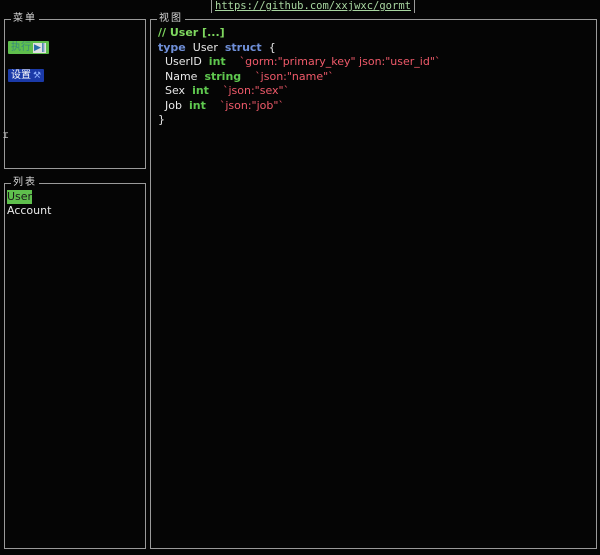 The height and width of the screenshot is (555, 600). Describe the element at coordinates (6, 136) in the screenshot. I see `text-cursor-icon: ⌶` at that location.